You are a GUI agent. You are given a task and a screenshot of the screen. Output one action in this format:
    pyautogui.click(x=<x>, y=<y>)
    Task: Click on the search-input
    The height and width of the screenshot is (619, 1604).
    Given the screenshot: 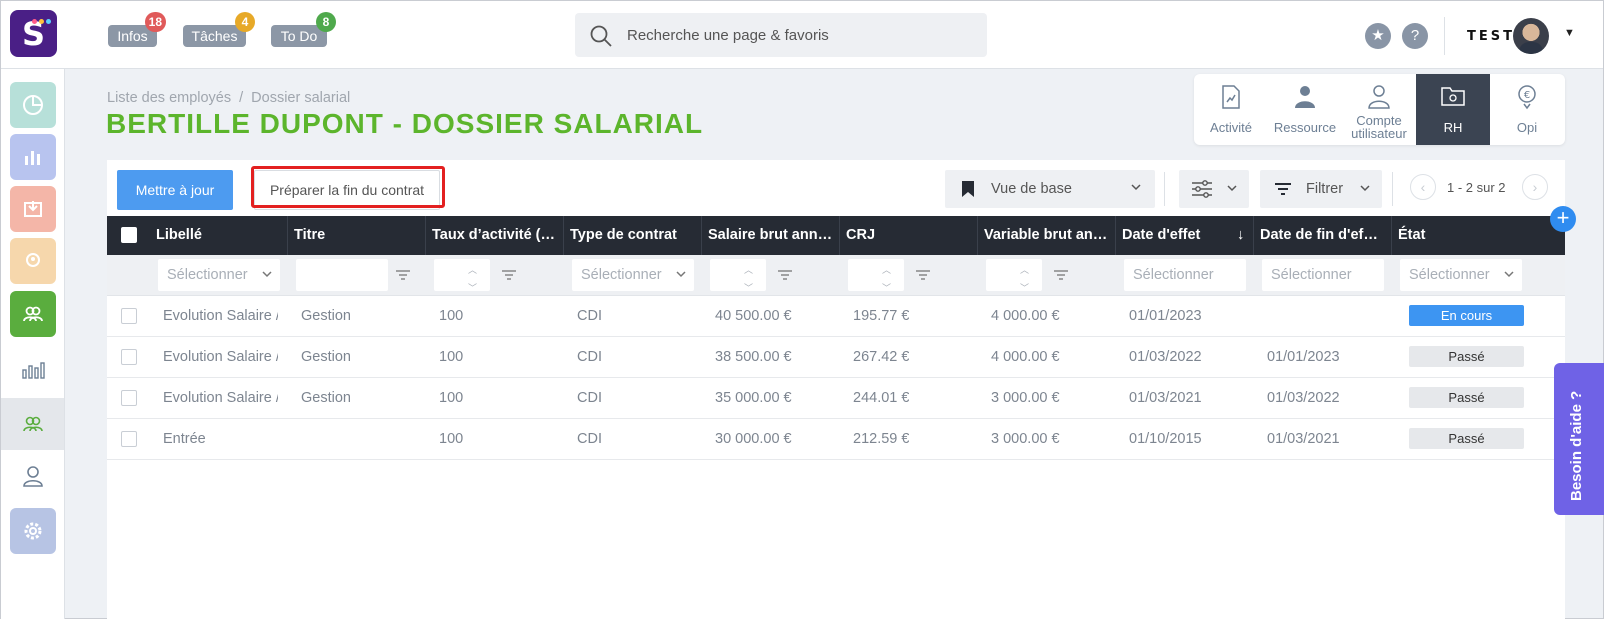 What is the action you would take?
    pyautogui.click(x=797, y=35)
    